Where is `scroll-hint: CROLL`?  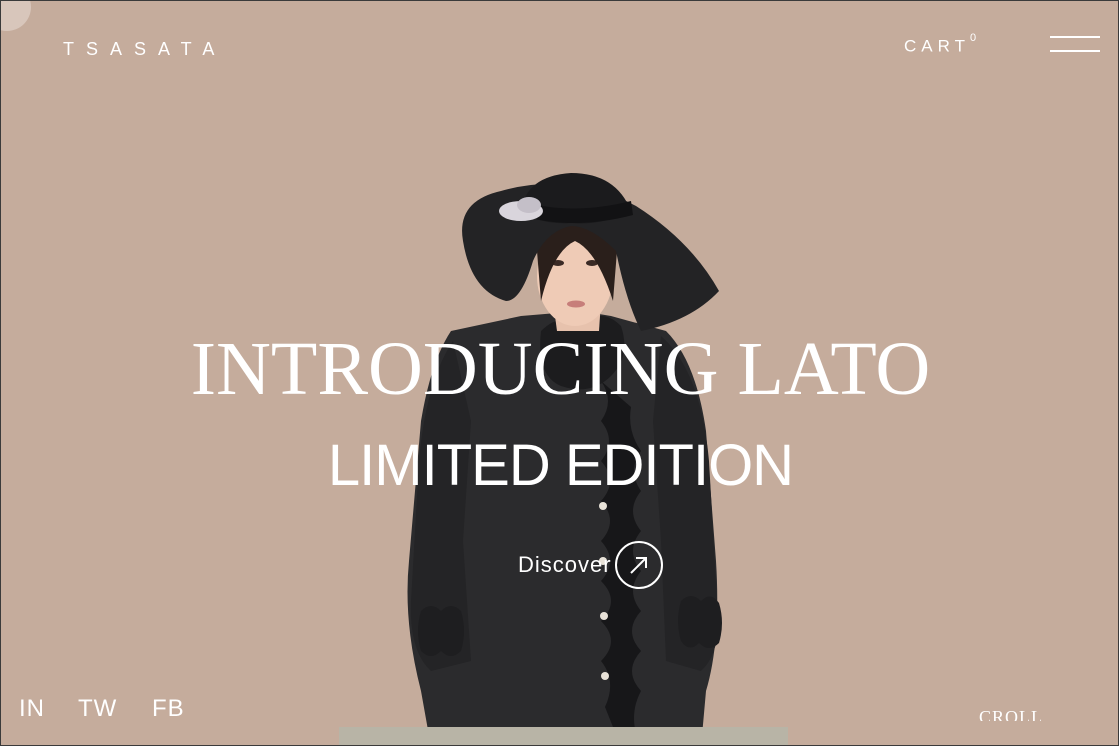
scroll-hint: CROLL is located at coordinates (1011, 714).